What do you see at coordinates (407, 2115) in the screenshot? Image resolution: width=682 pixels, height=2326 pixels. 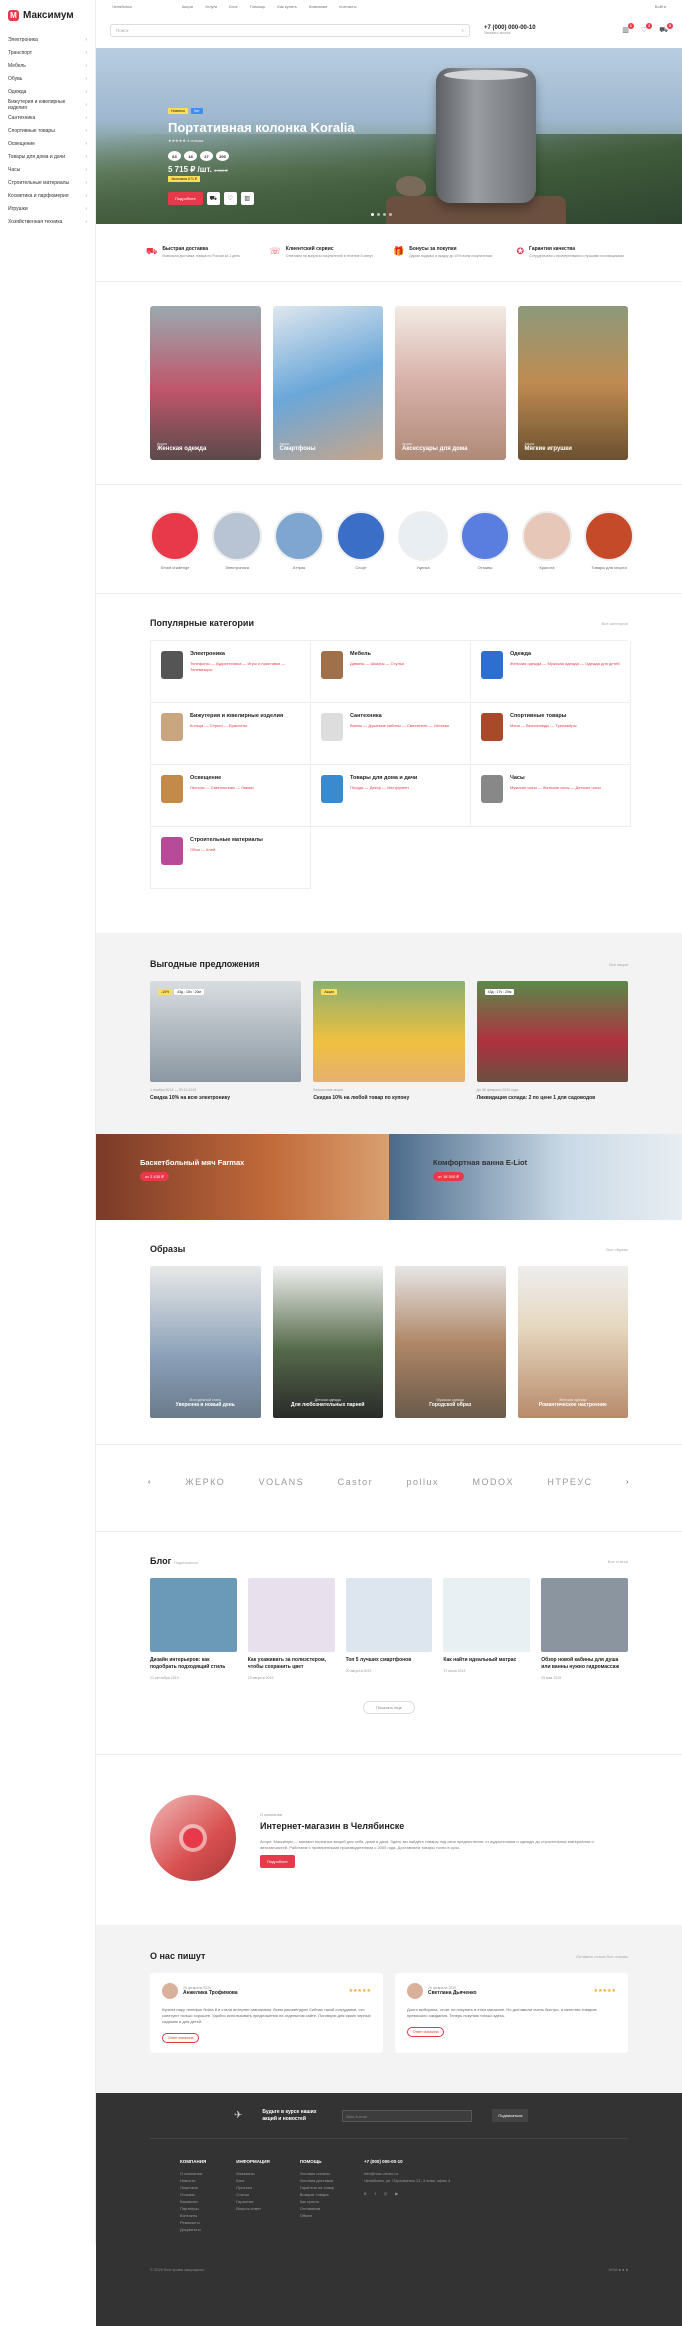 I see `email-input: Ваш e-mail` at bounding box center [407, 2115].